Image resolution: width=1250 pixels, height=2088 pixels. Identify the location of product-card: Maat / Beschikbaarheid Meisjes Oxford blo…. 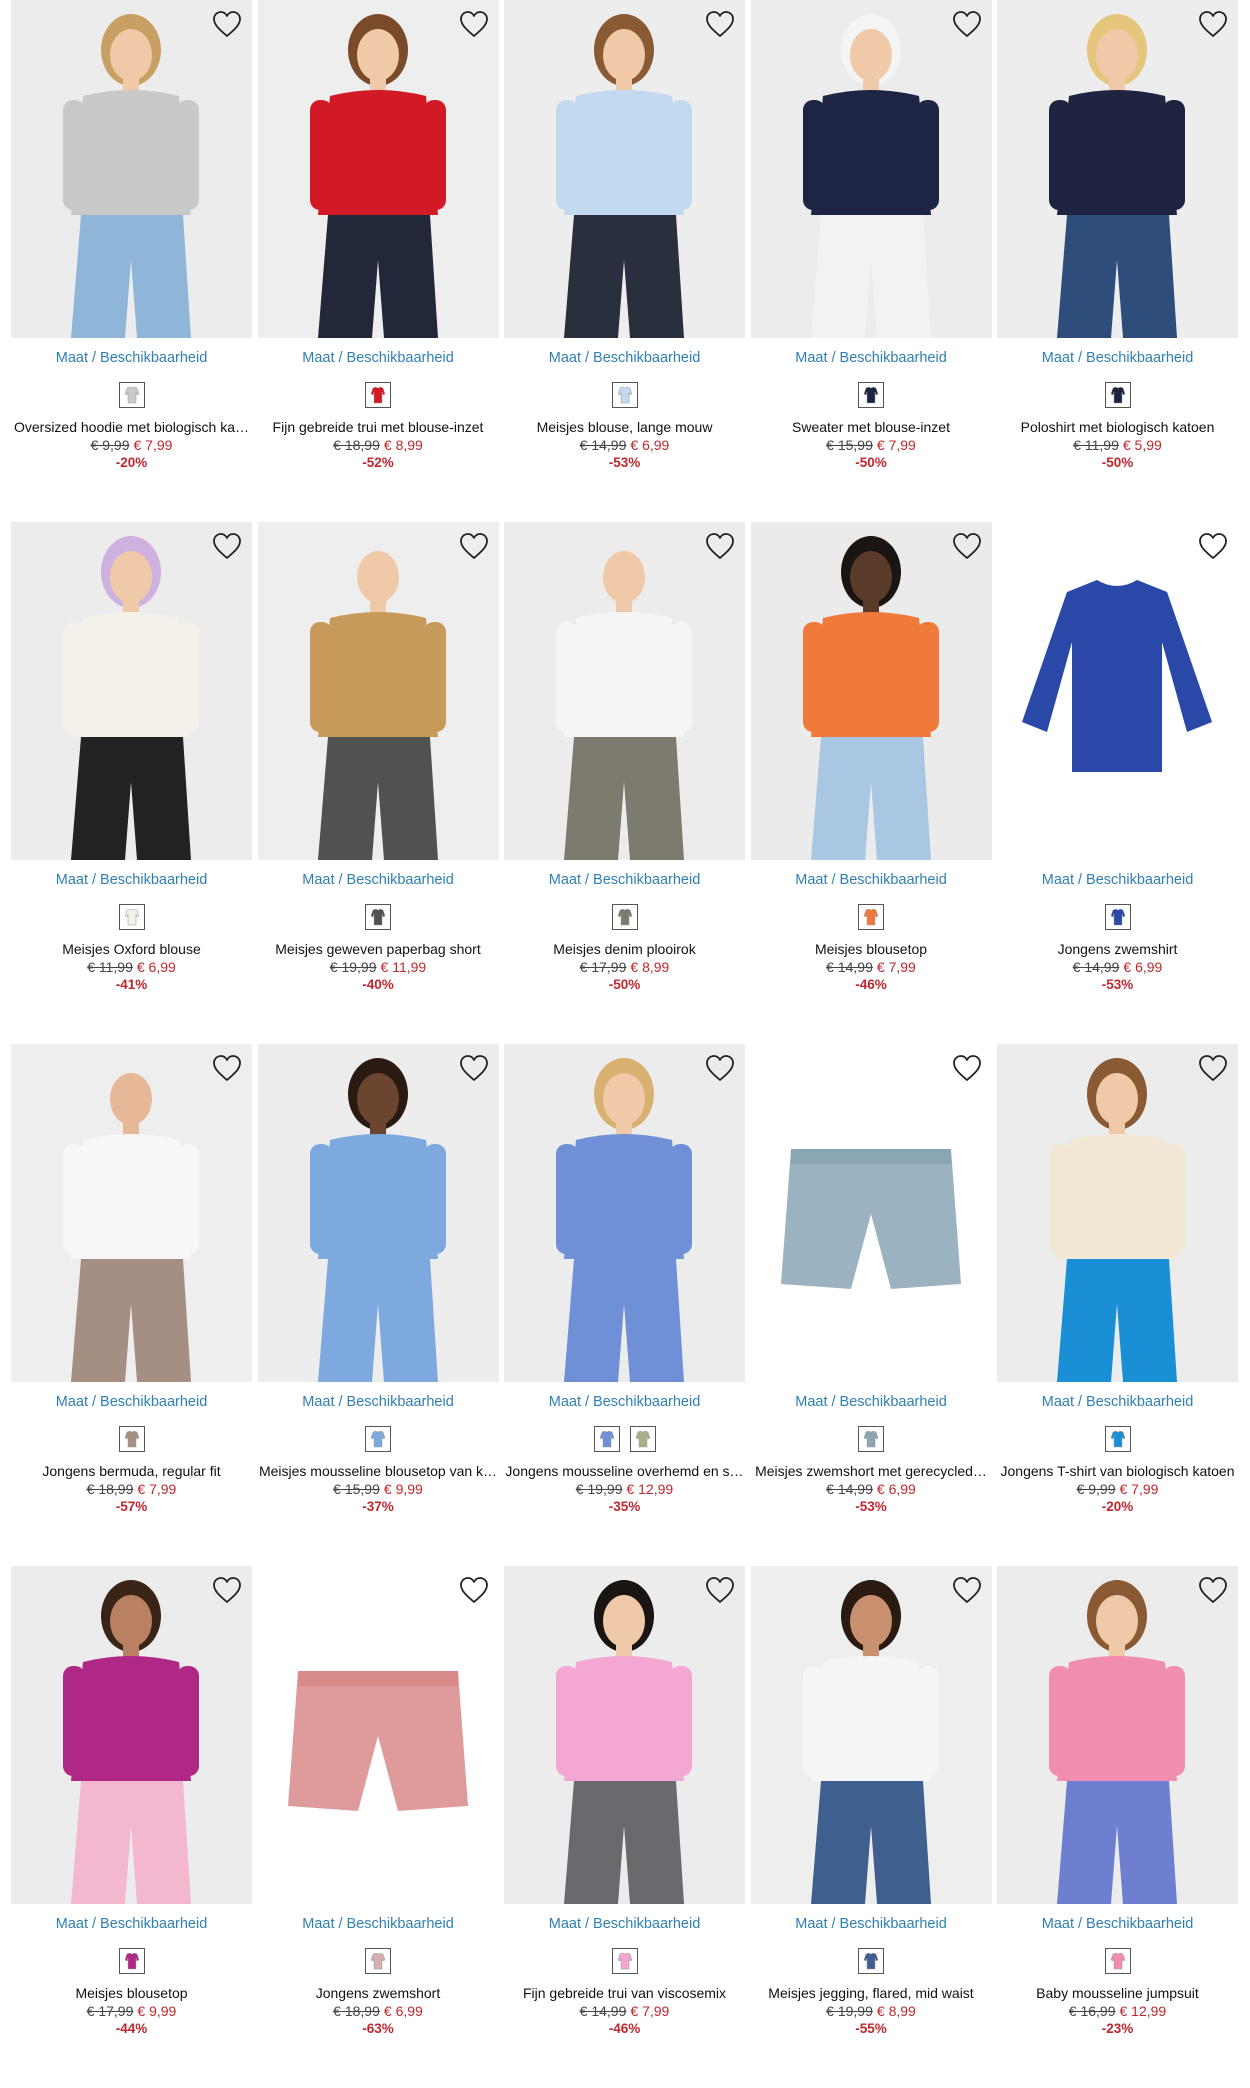
(131, 783).